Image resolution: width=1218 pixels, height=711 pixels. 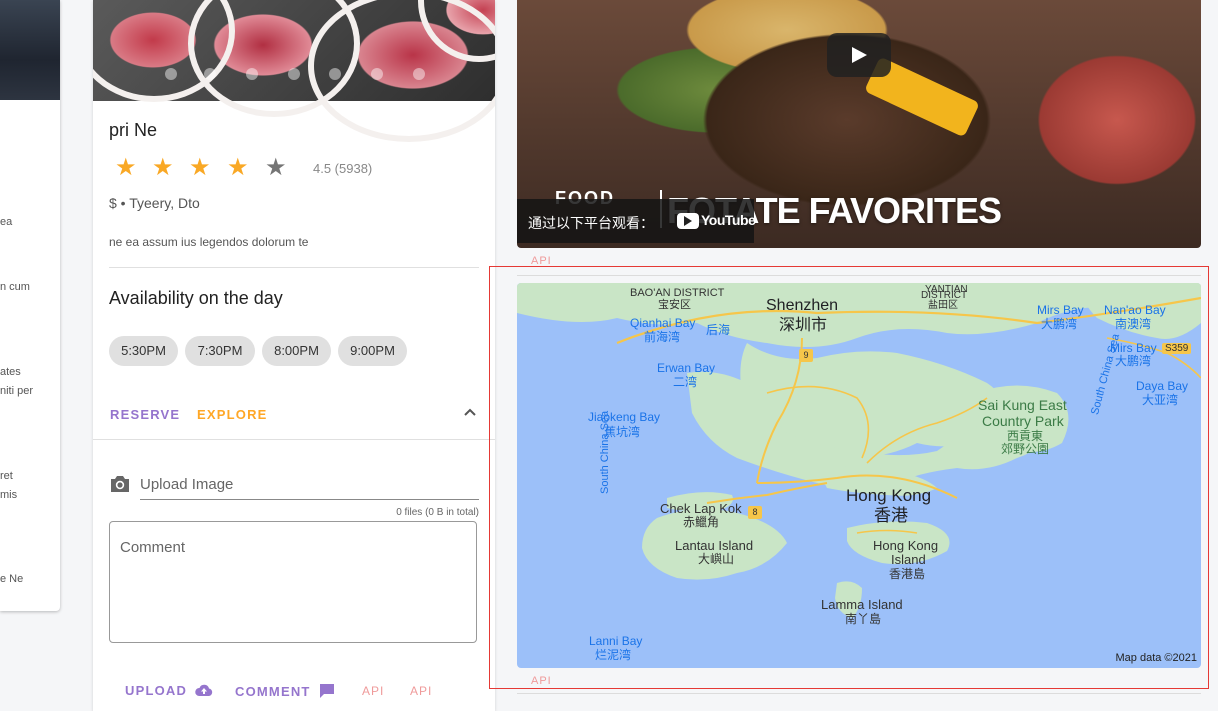 What do you see at coordinates (674, 305) in the screenshot?
I see `map-label: 宝安区` at bounding box center [674, 305].